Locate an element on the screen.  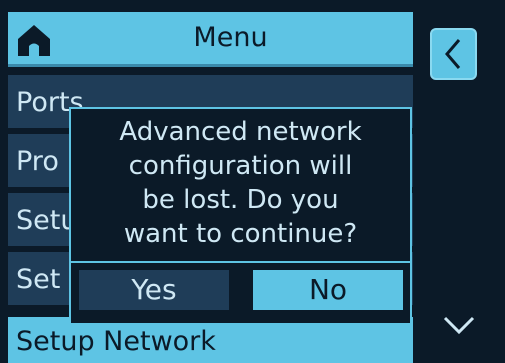
menu-header: Menu is located at coordinates (210, 39).